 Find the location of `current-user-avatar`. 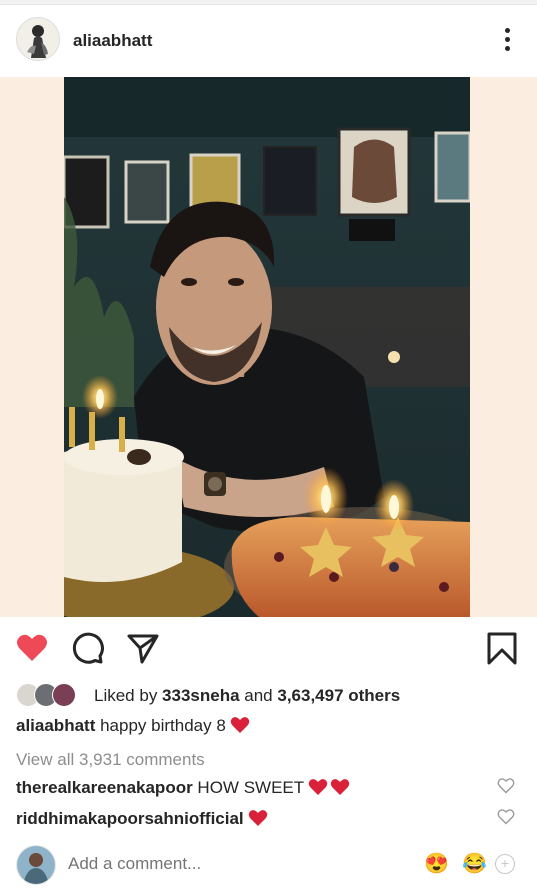

current-user-avatar is located at coordinates (36, 865).